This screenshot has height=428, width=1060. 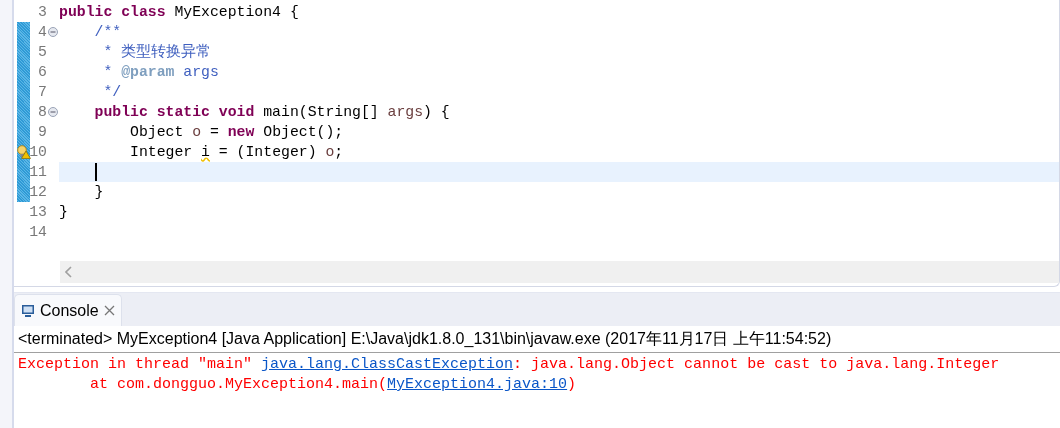 I want to click on line-number: 12, so click(x=38, y=192).